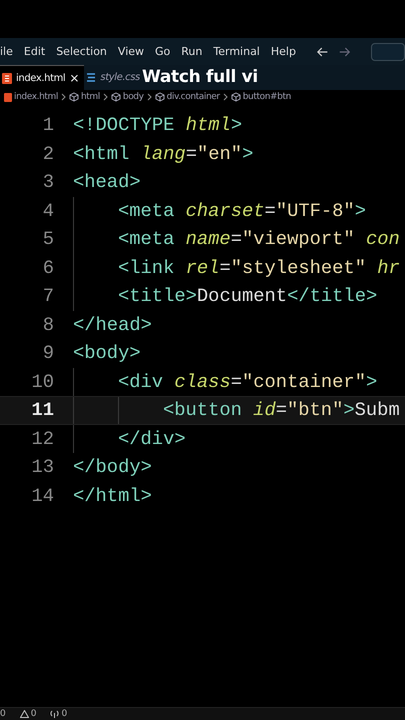 This screenshot has width=405, height=720. Describe the element at coordinates (133, 97) in the screenshot. I see `breadcrumb-item: body` at that location.